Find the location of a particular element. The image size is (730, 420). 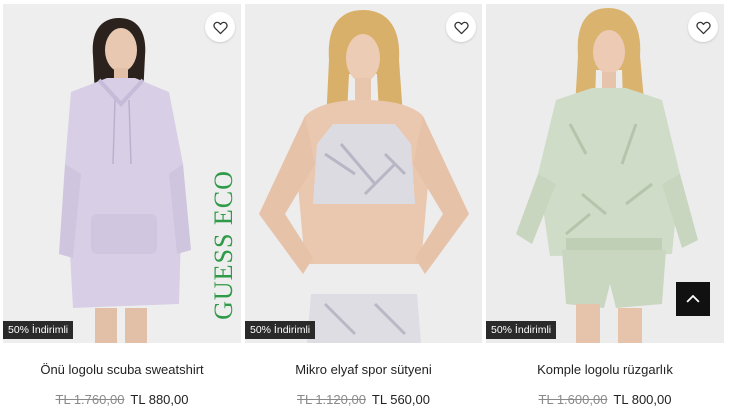

product-name: Komple logolu rüzgarlık is located at coordinates (605, 369).